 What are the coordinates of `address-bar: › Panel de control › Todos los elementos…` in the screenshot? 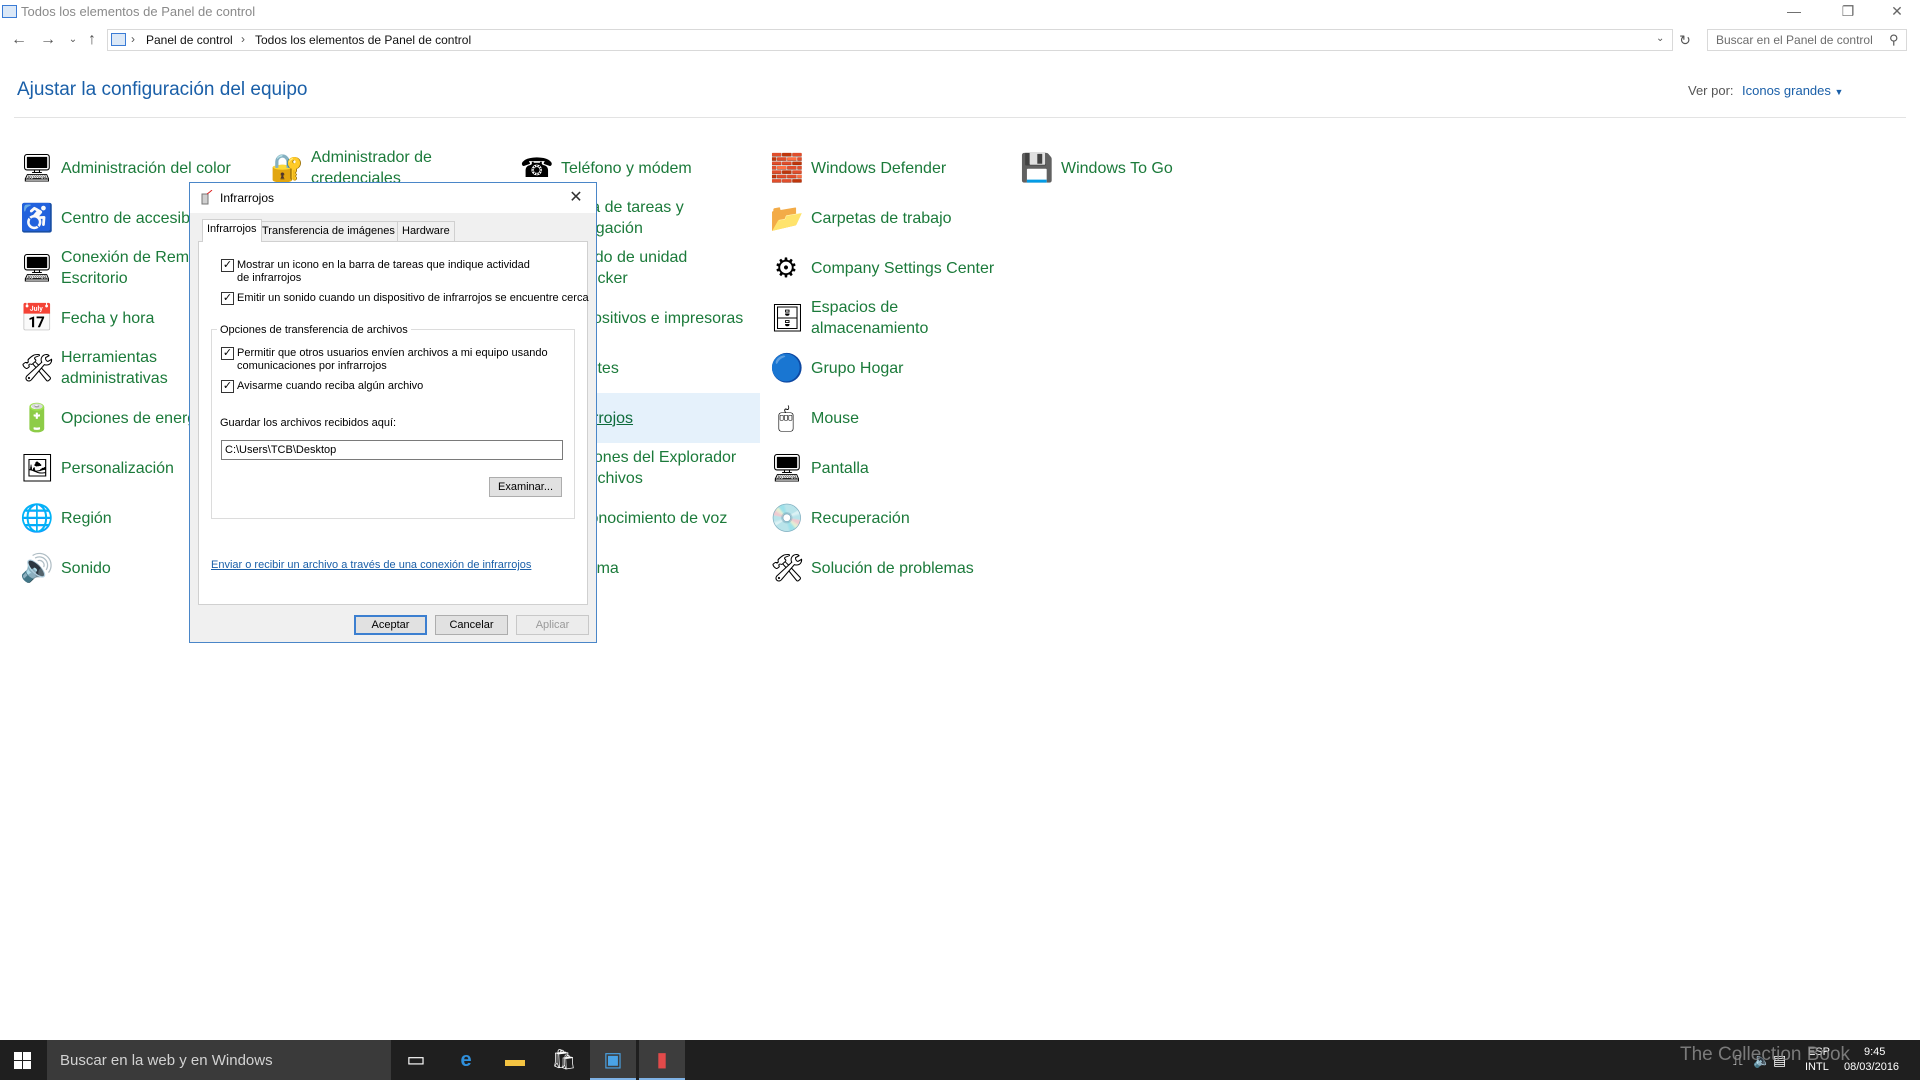 It's located at (890, 40).